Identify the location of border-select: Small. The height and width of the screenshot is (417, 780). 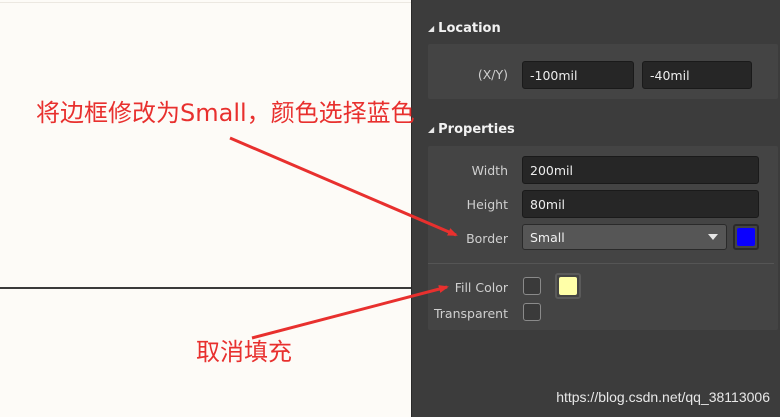
(624, 237).